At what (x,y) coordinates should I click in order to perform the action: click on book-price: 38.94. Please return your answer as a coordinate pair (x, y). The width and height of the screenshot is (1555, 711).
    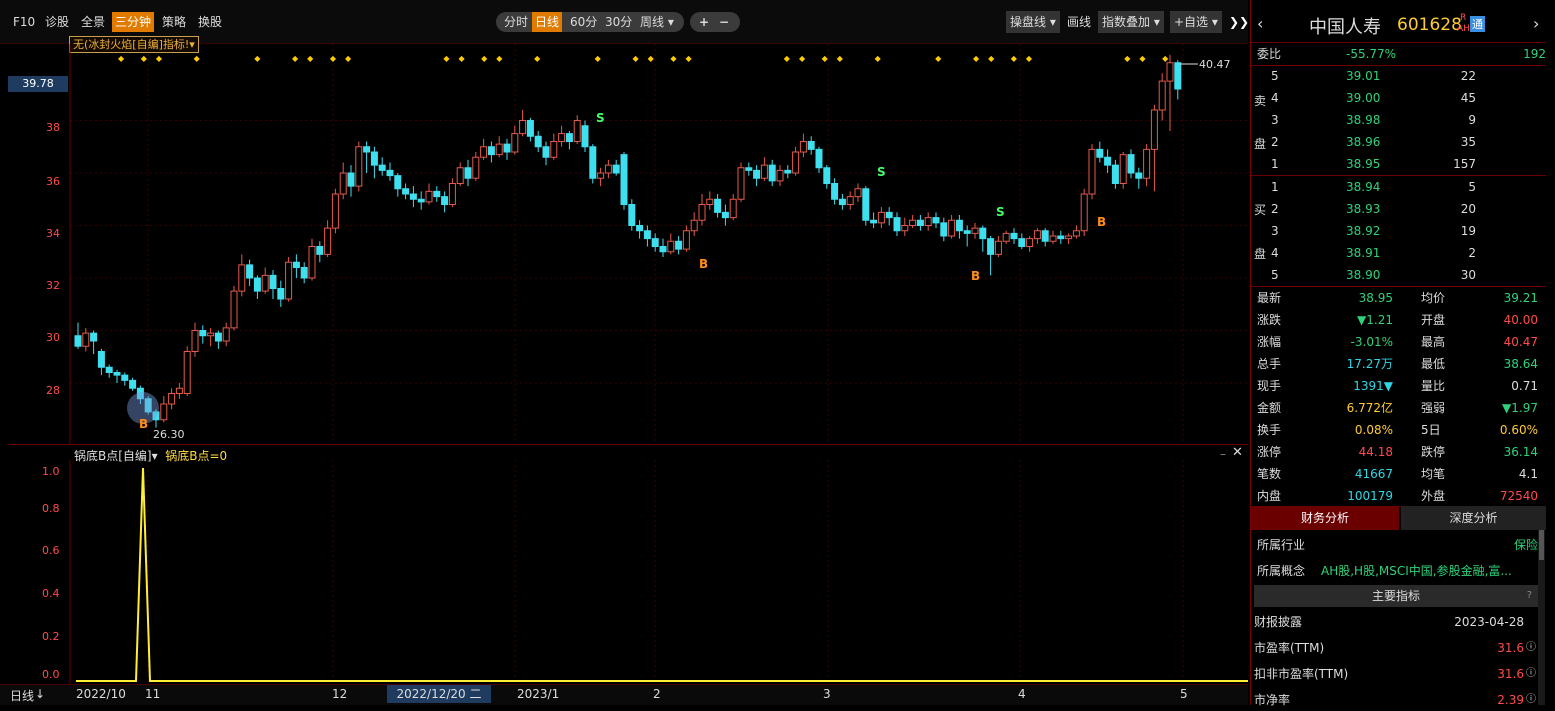
    Looking at the image, I should click on (1363, 187).